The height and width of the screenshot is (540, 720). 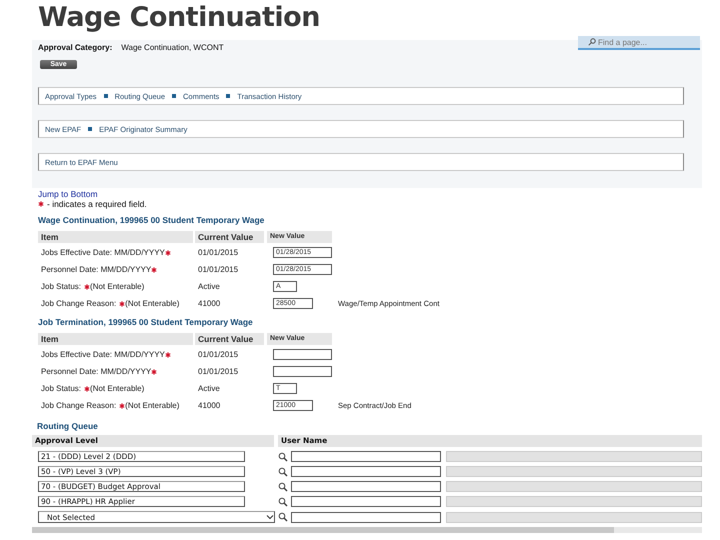 I want to click on asterisk-icon, so click(x=41, y=204).